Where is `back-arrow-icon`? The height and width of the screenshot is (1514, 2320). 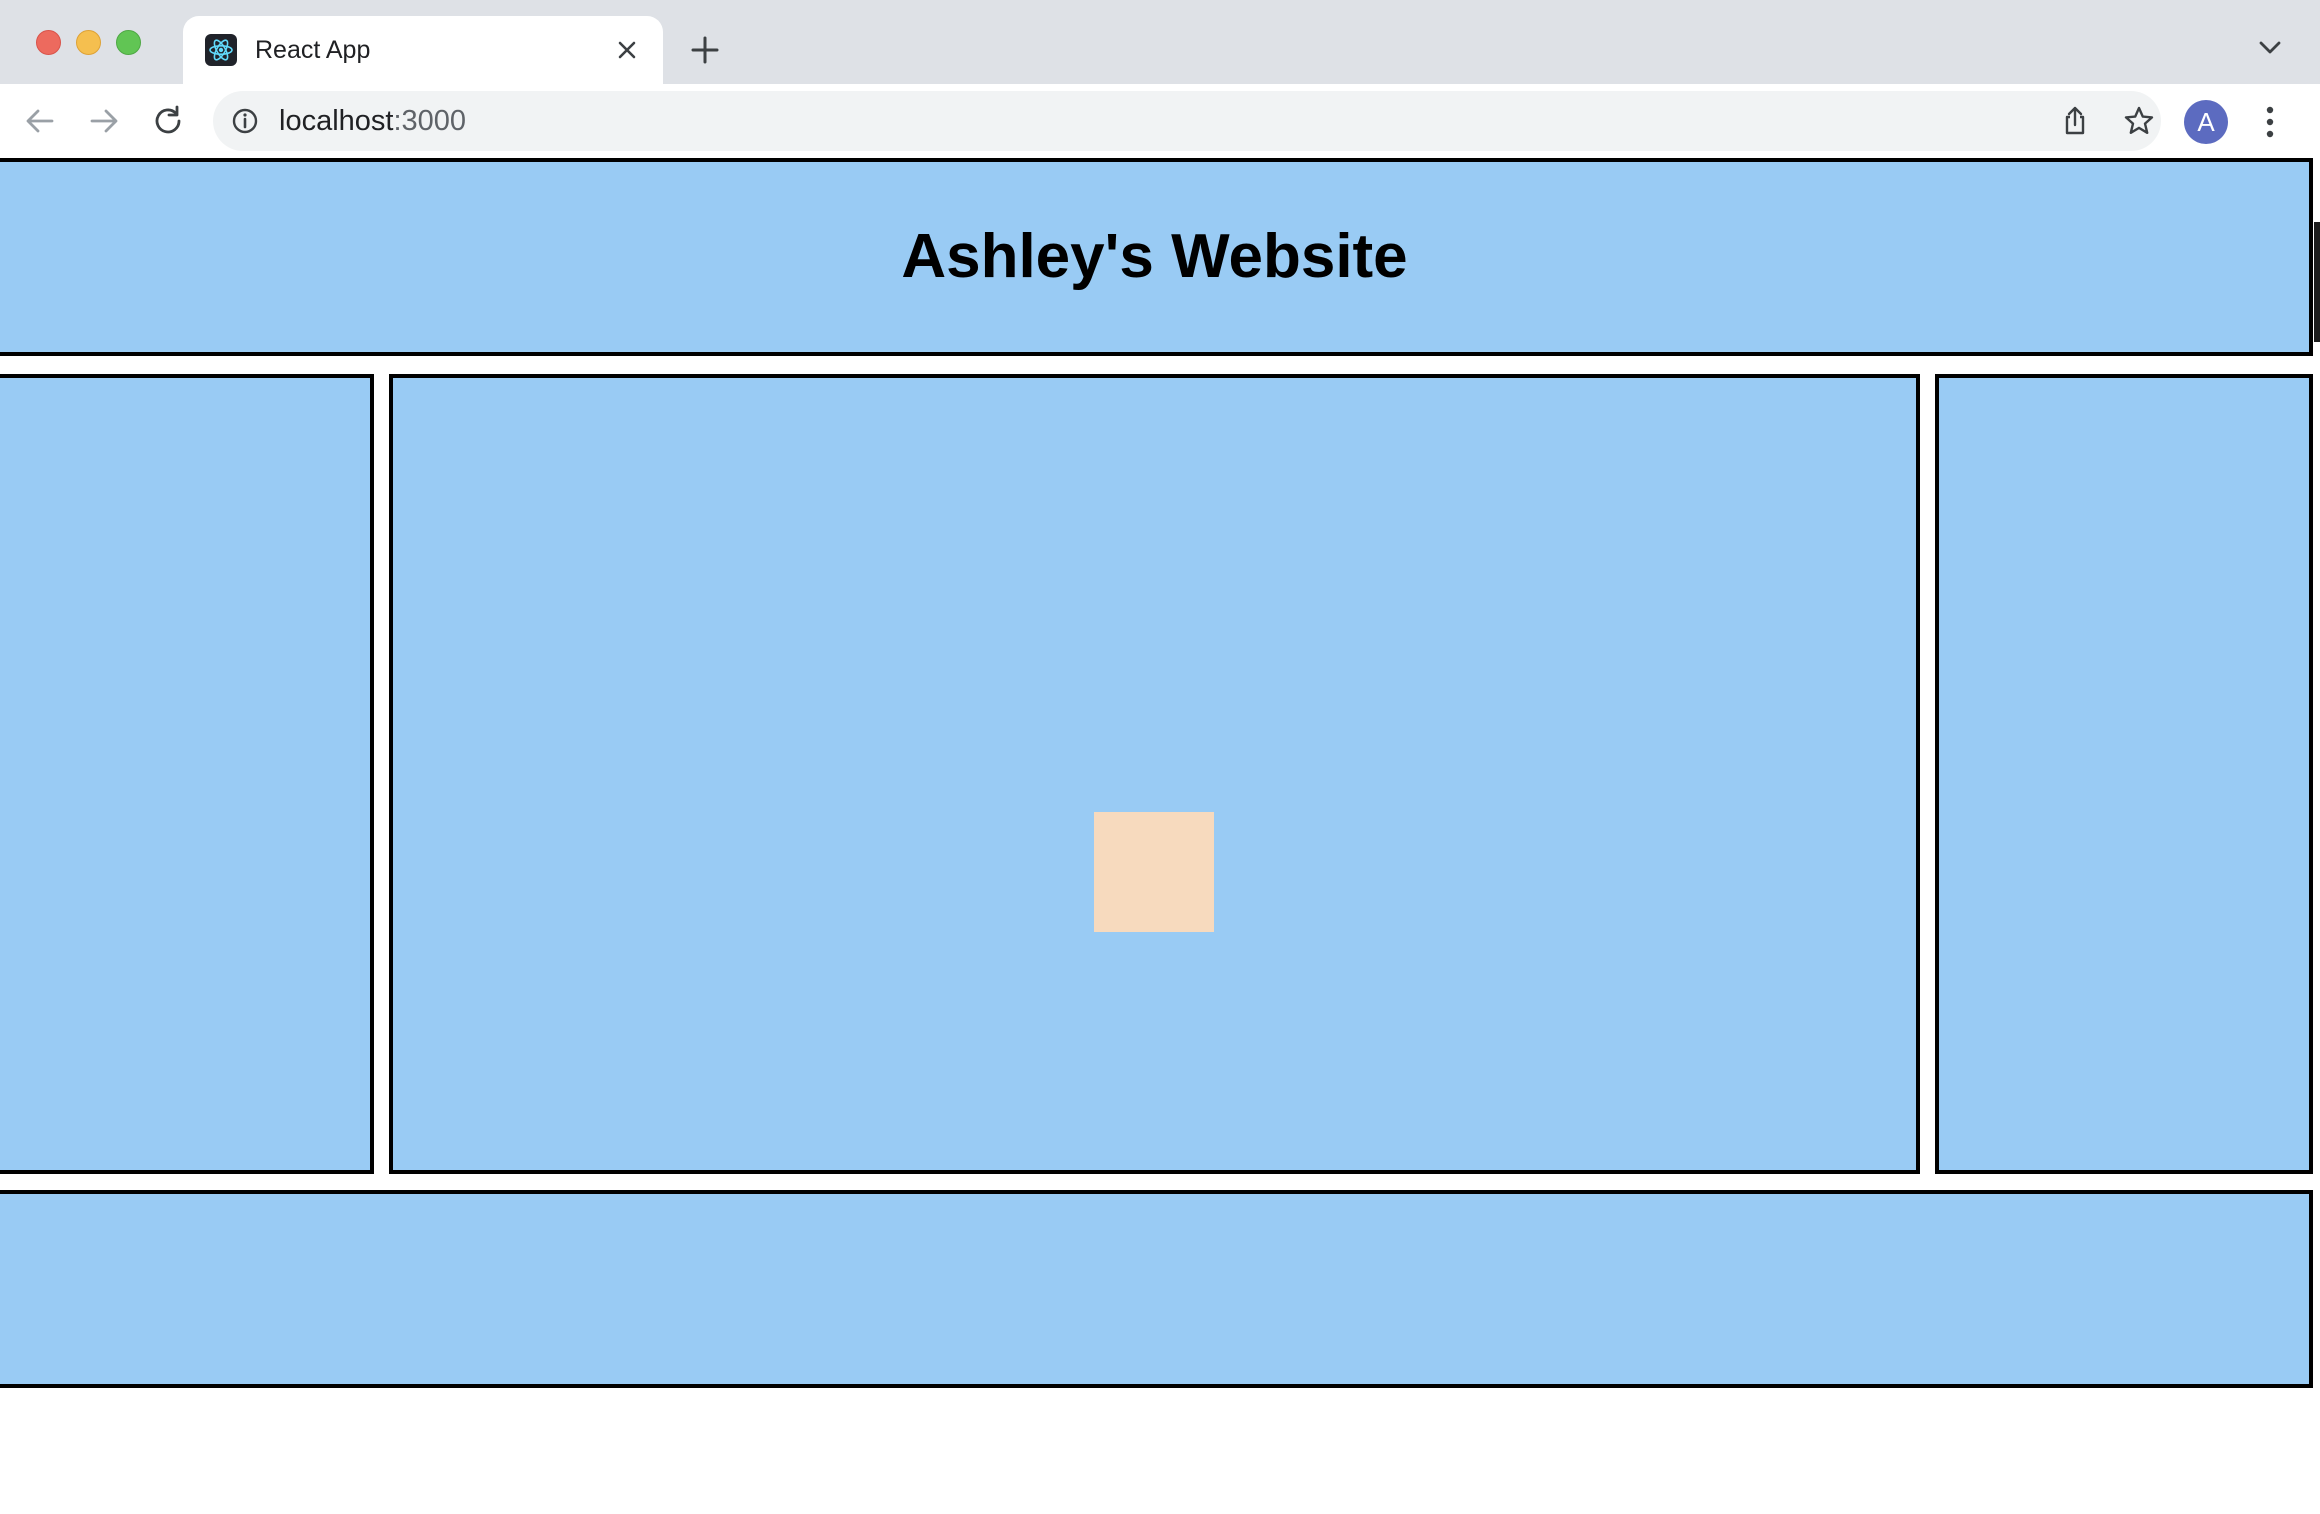
back-arrow-icon is located at coordinates (40, 121).